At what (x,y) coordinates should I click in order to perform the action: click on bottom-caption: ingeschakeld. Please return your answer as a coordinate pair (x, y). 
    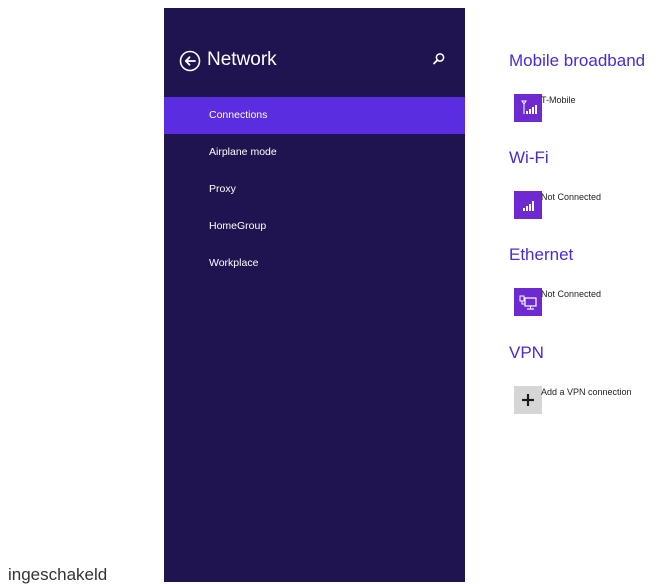
    Looking at the image, I should click on (58, 574).